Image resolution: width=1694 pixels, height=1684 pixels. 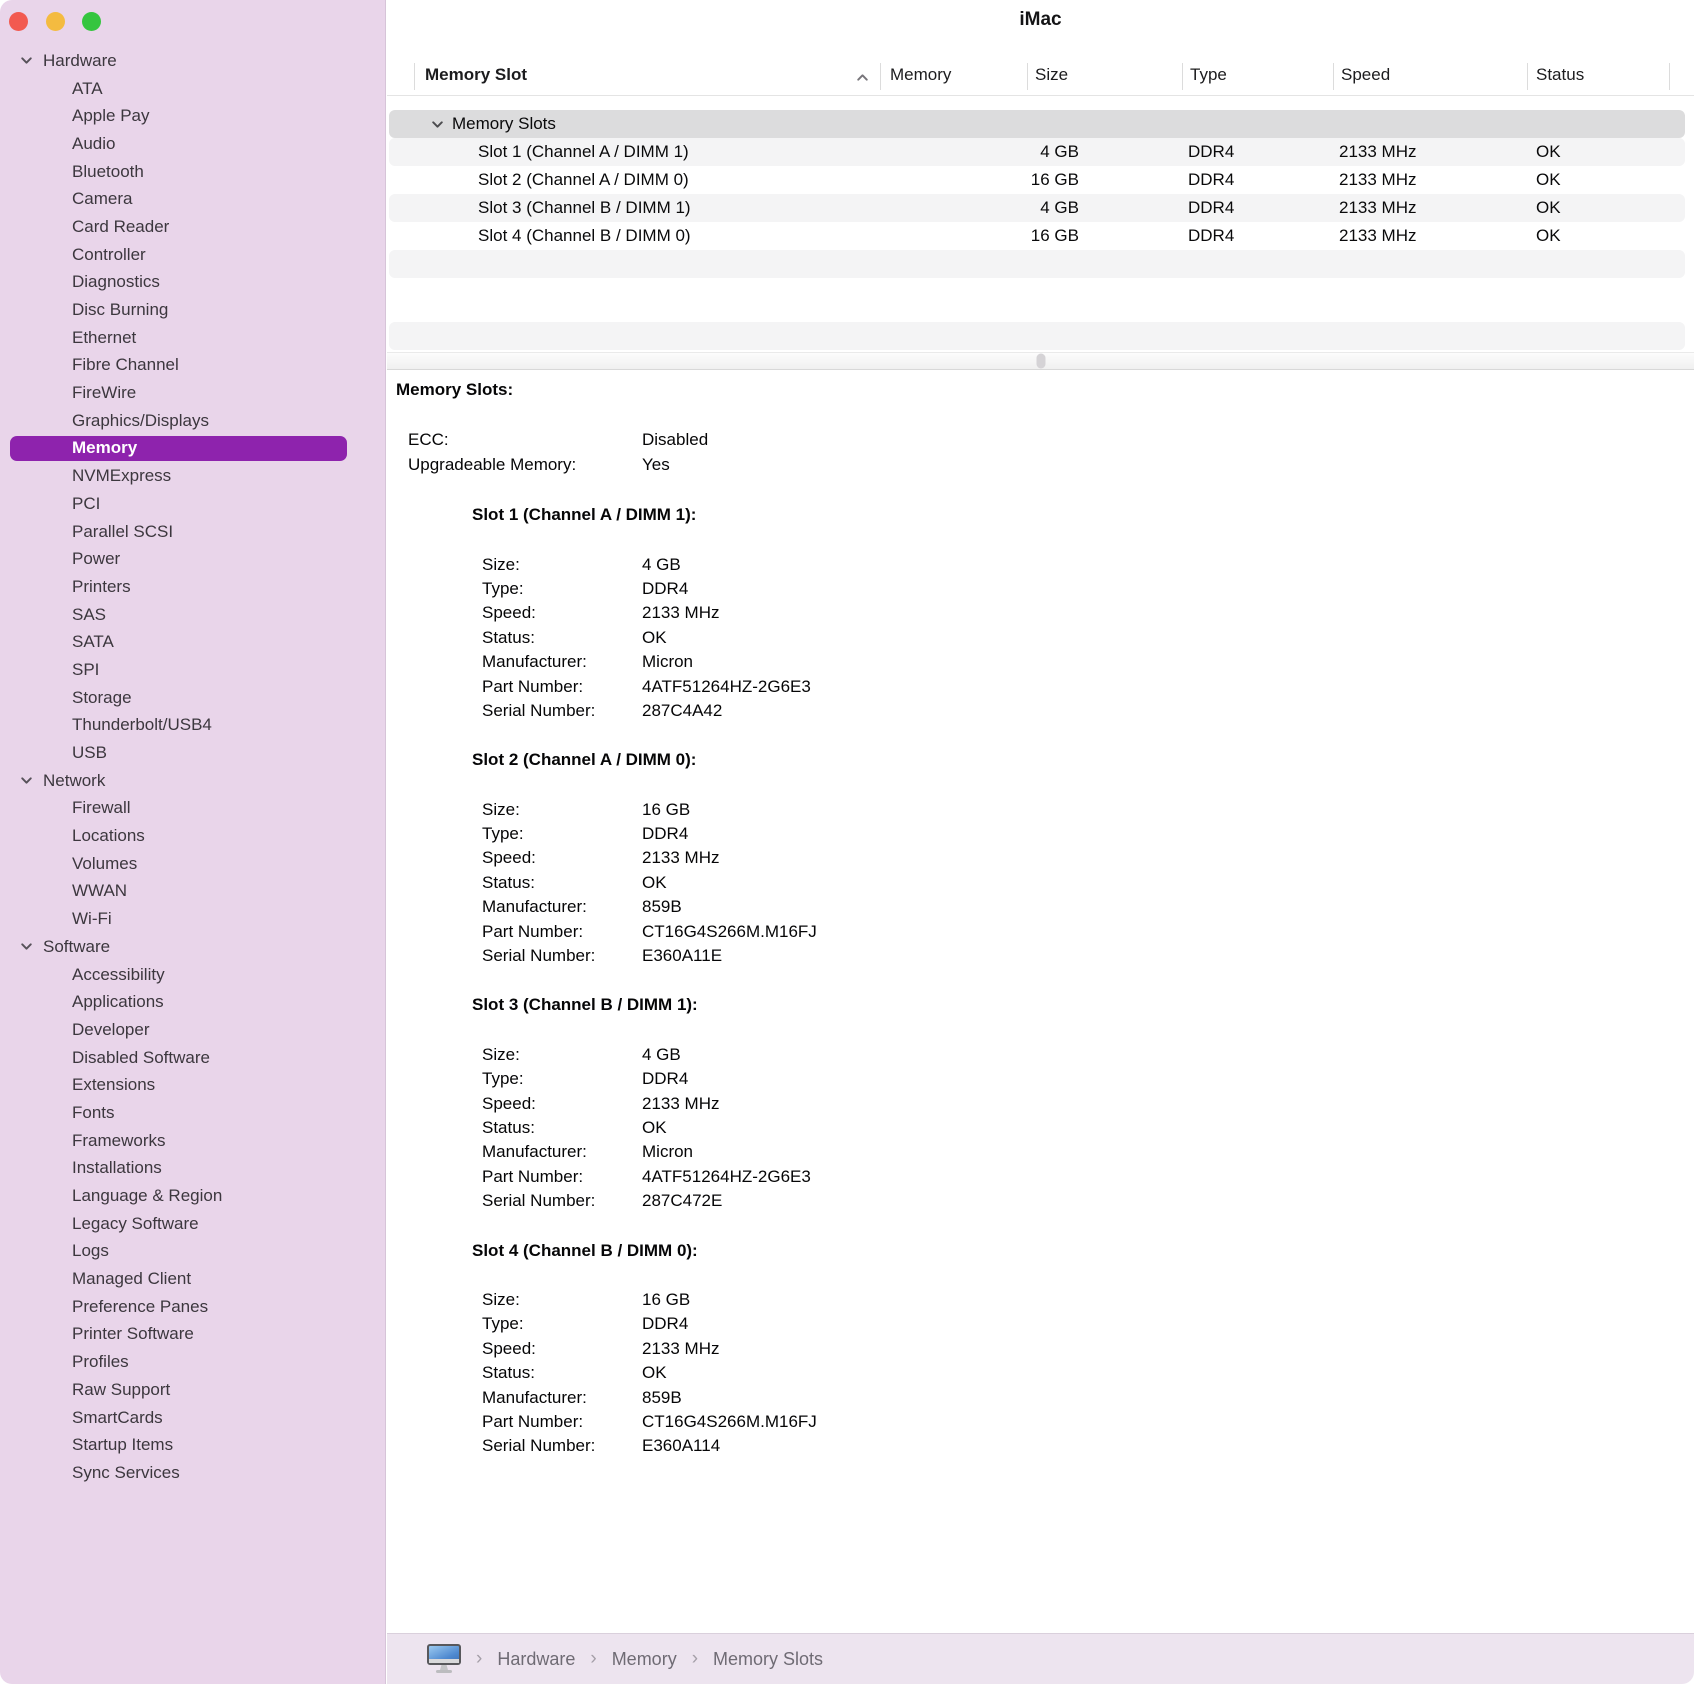 I want to click on sidebar-item-printer-software: Printer Software, so click(x=192, y=1335).